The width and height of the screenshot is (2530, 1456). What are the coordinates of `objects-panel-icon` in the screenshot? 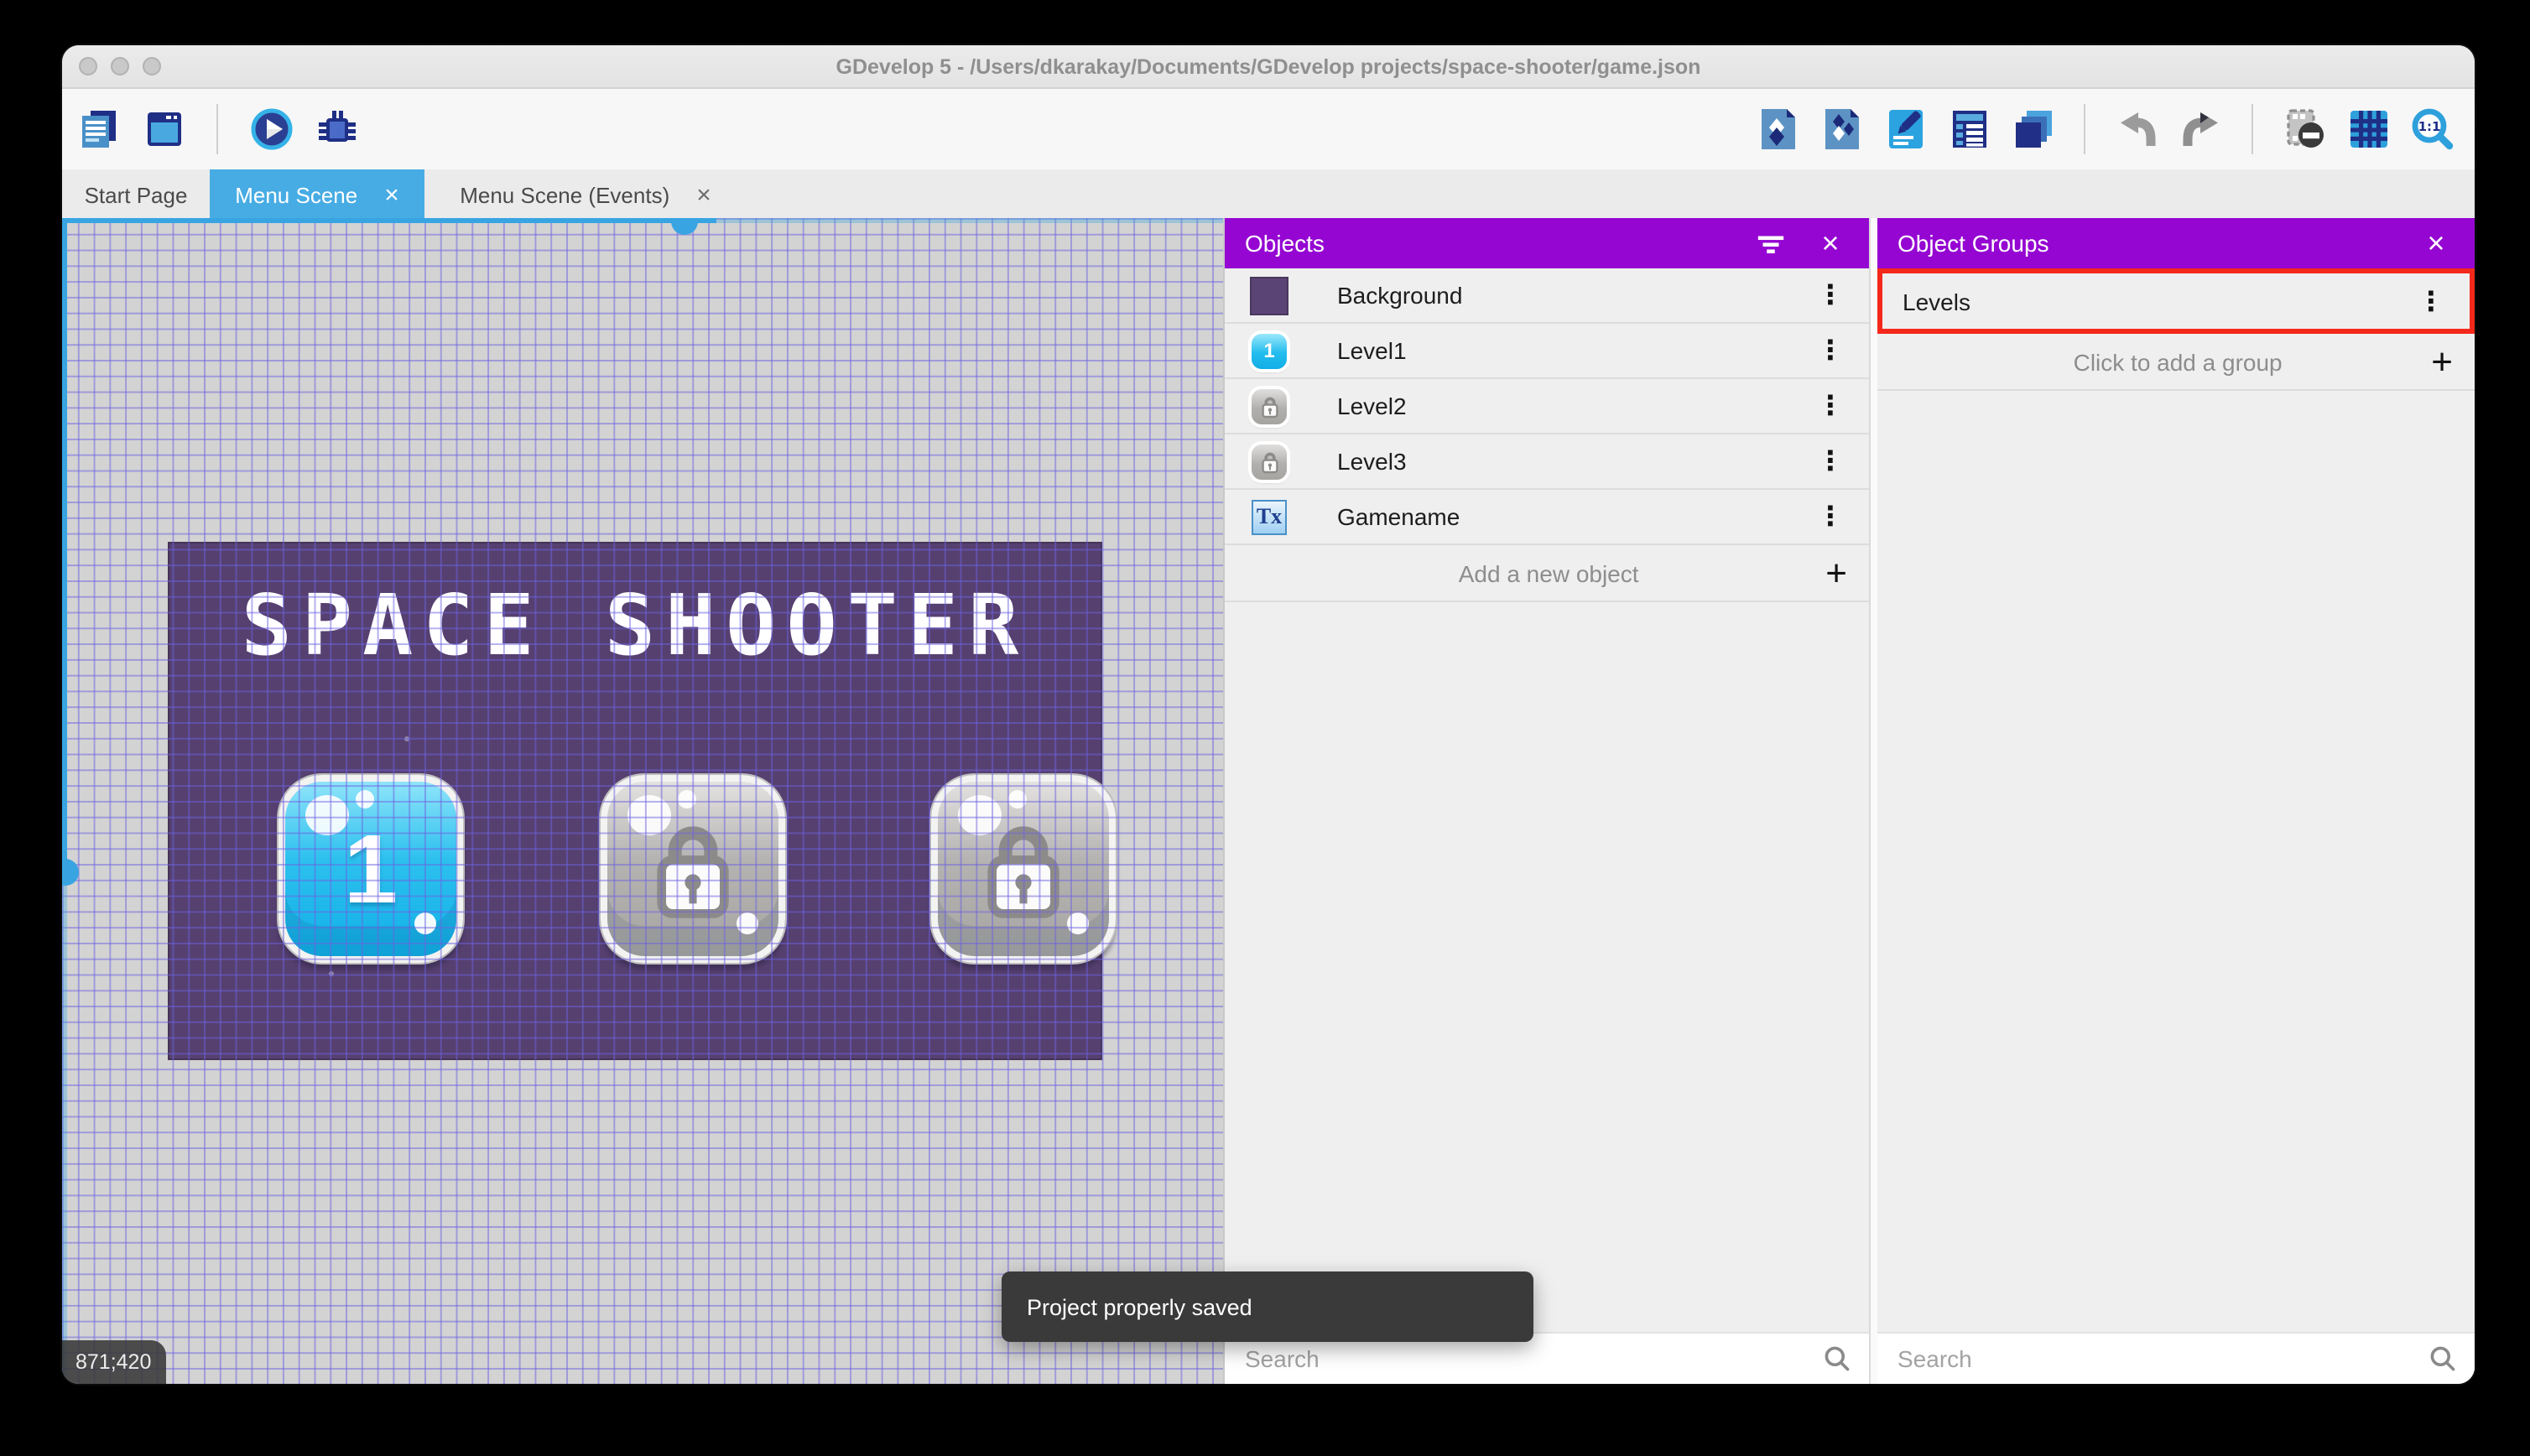 It's located at (1777, 129).